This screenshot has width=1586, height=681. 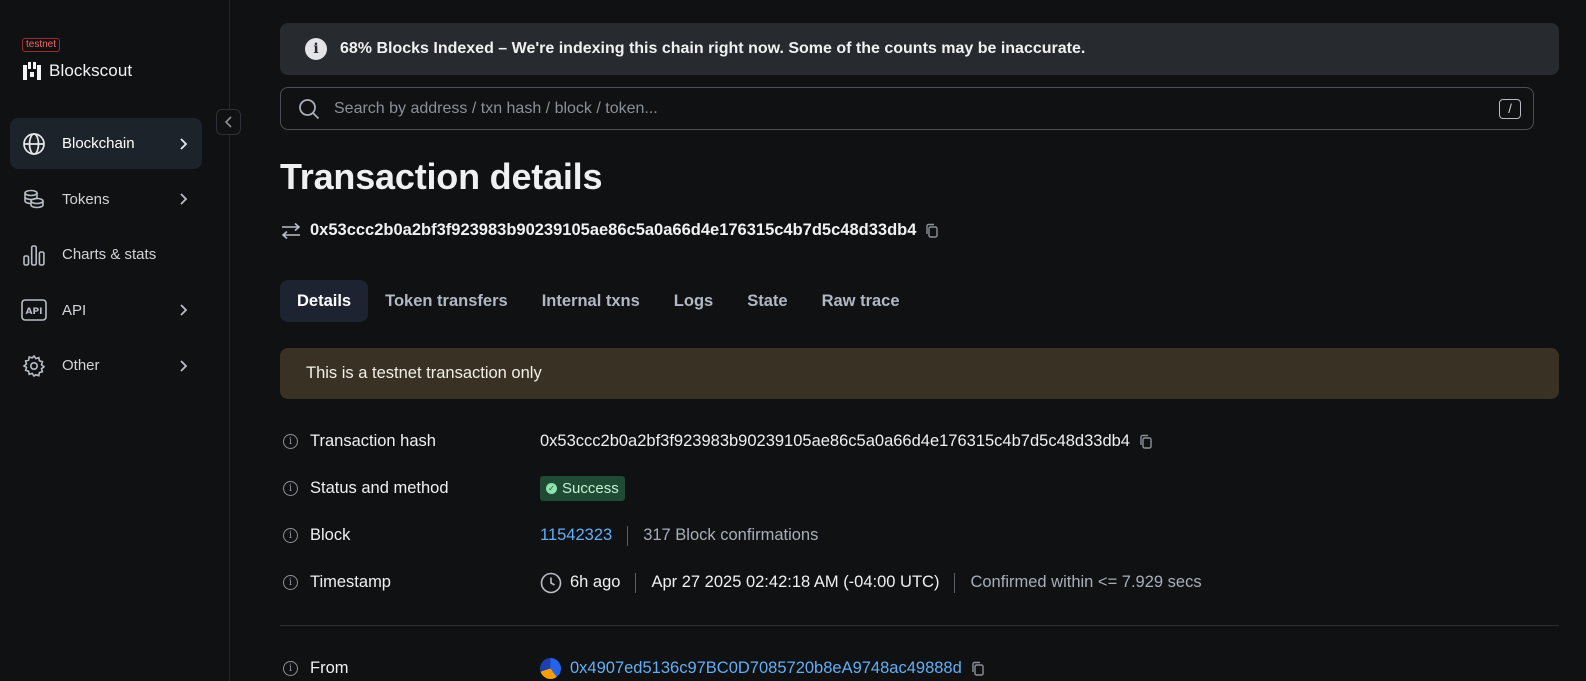 What do you see at coordinates (590, 488) in the screenshot?
I see `status-text: Success` at bounding box center [590, 488].